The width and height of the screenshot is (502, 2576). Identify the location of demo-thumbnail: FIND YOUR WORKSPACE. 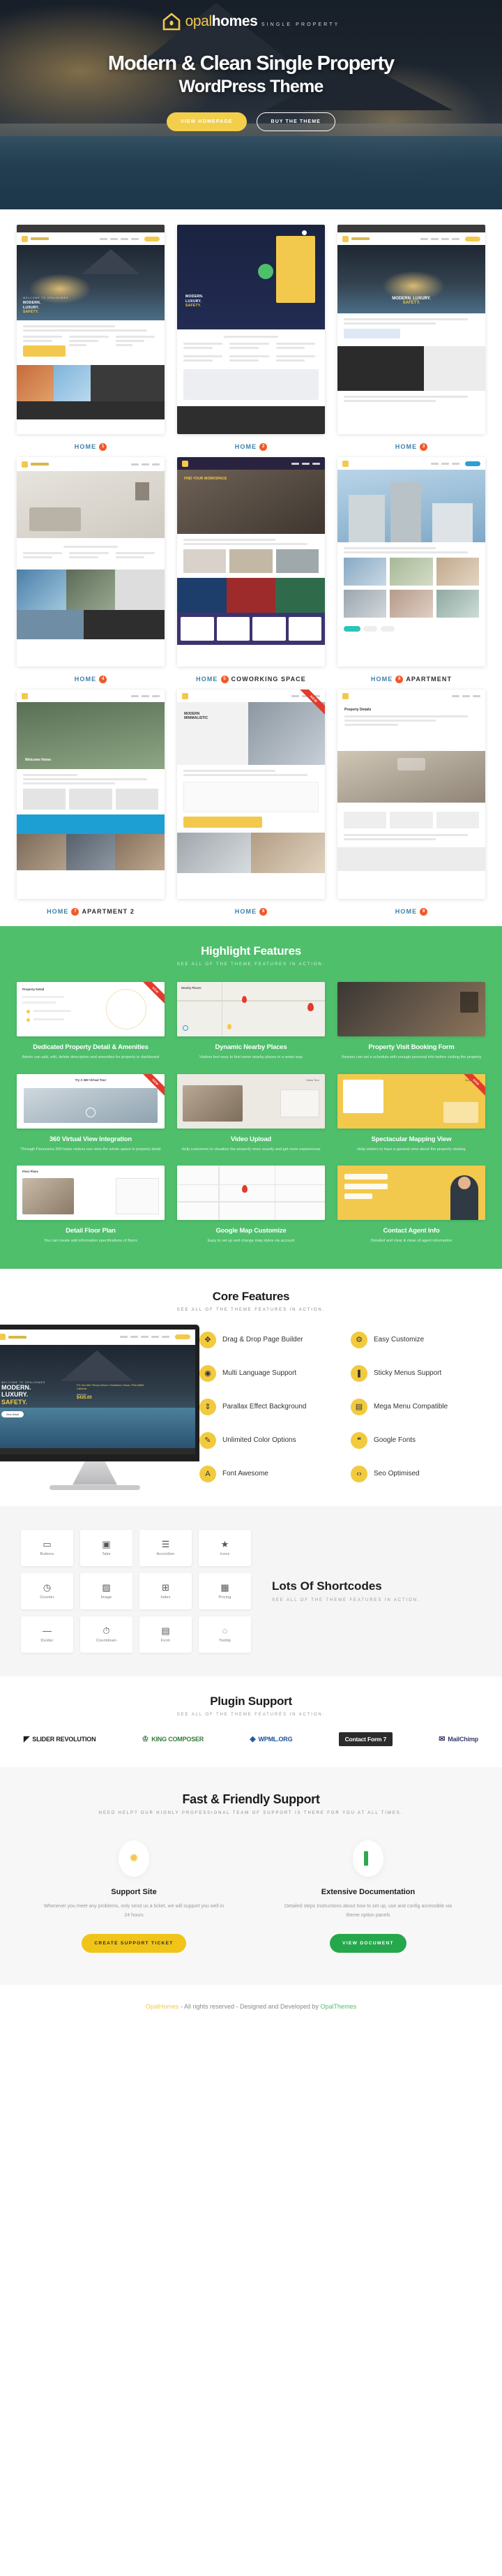
(251, 562).